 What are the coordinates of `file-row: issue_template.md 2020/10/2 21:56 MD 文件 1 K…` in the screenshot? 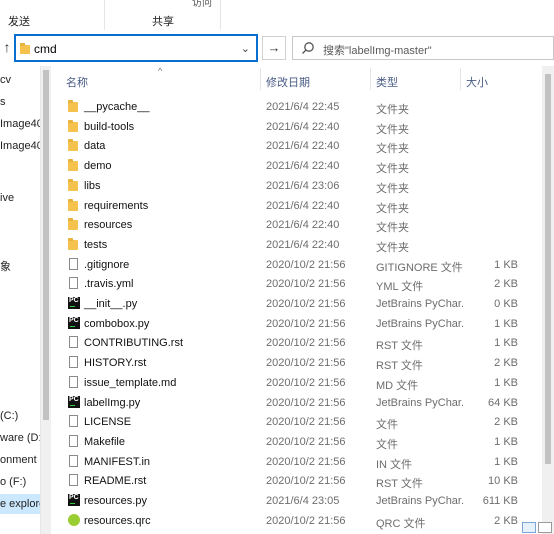 It's located at (299, 383).